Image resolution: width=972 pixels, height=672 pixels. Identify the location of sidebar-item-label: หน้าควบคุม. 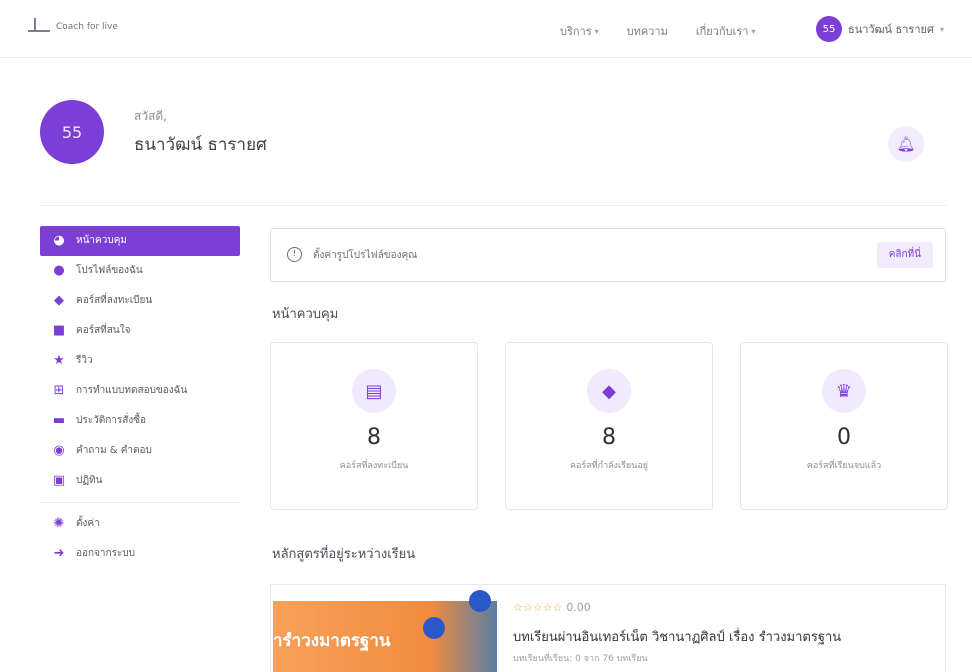
(101, 240).